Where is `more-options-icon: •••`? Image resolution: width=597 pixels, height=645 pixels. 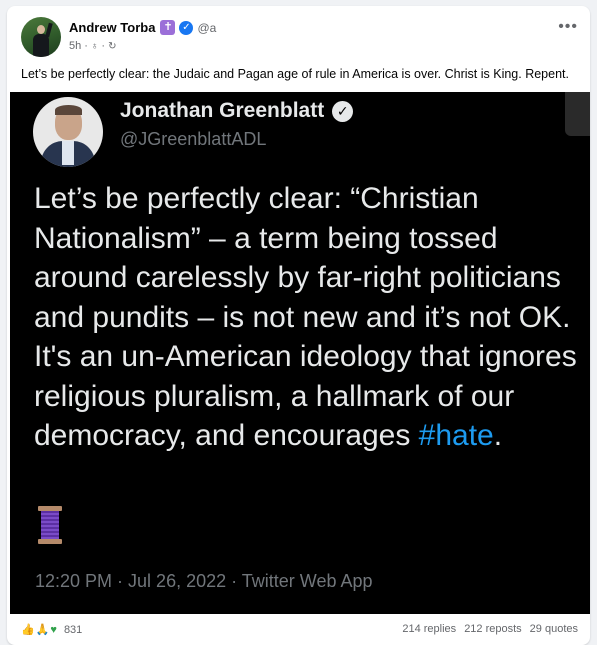 more-options-icon: ••• is located at coordinates (568, 27).